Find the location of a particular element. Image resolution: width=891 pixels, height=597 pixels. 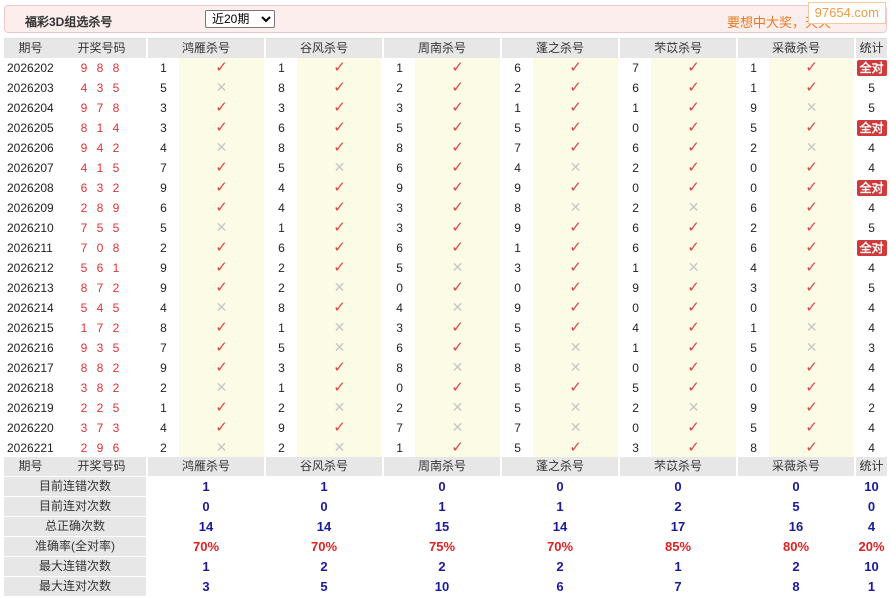

row-count: 3 is located at coordinates (871, 348).